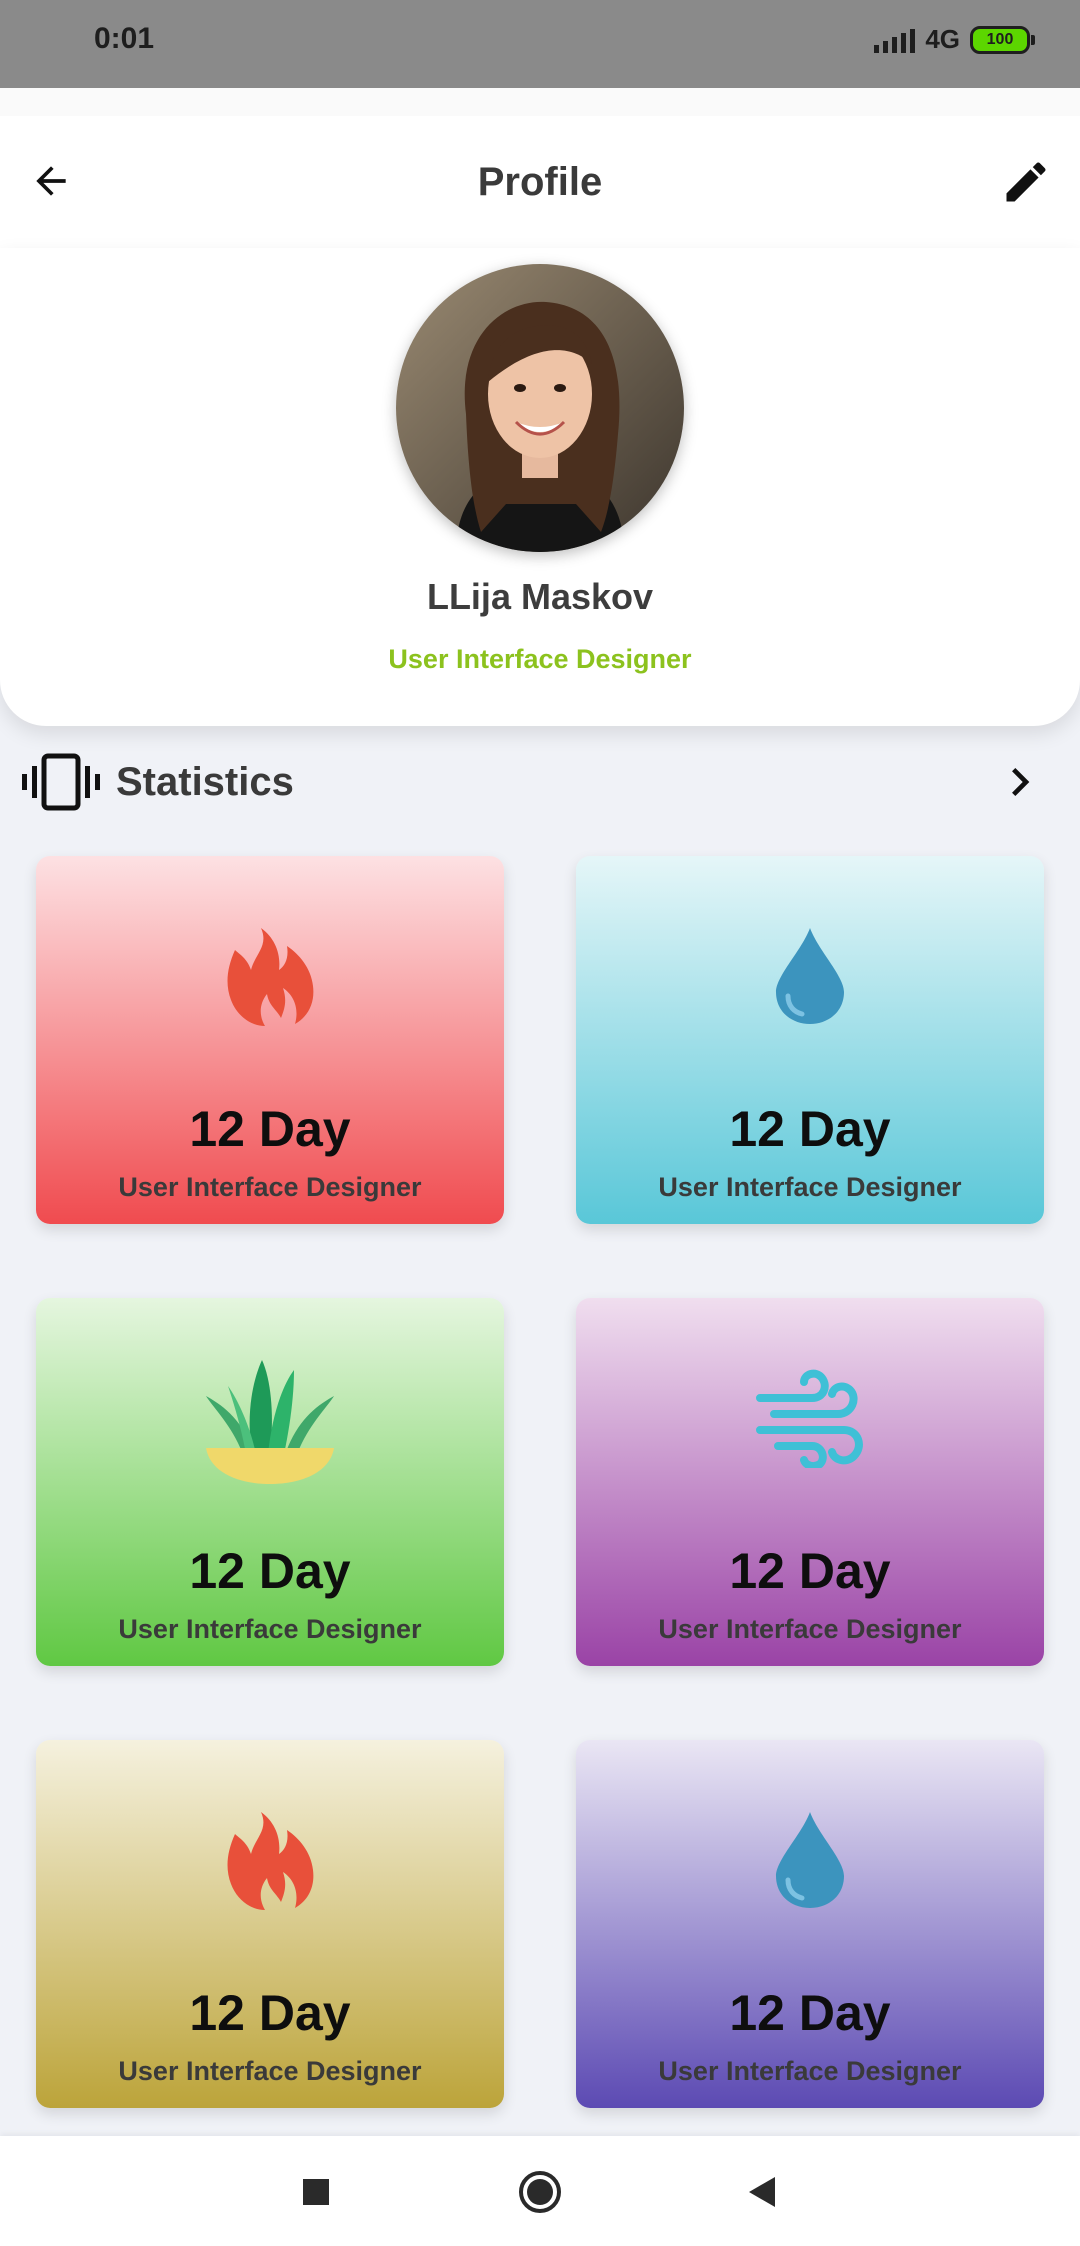 This screenshot has height=2246, width=1080. What do you see at coordinates (540, 44) in the screenshot?
I see `status-bar: 0:01 4G 100` at bounding box center [540, 44].